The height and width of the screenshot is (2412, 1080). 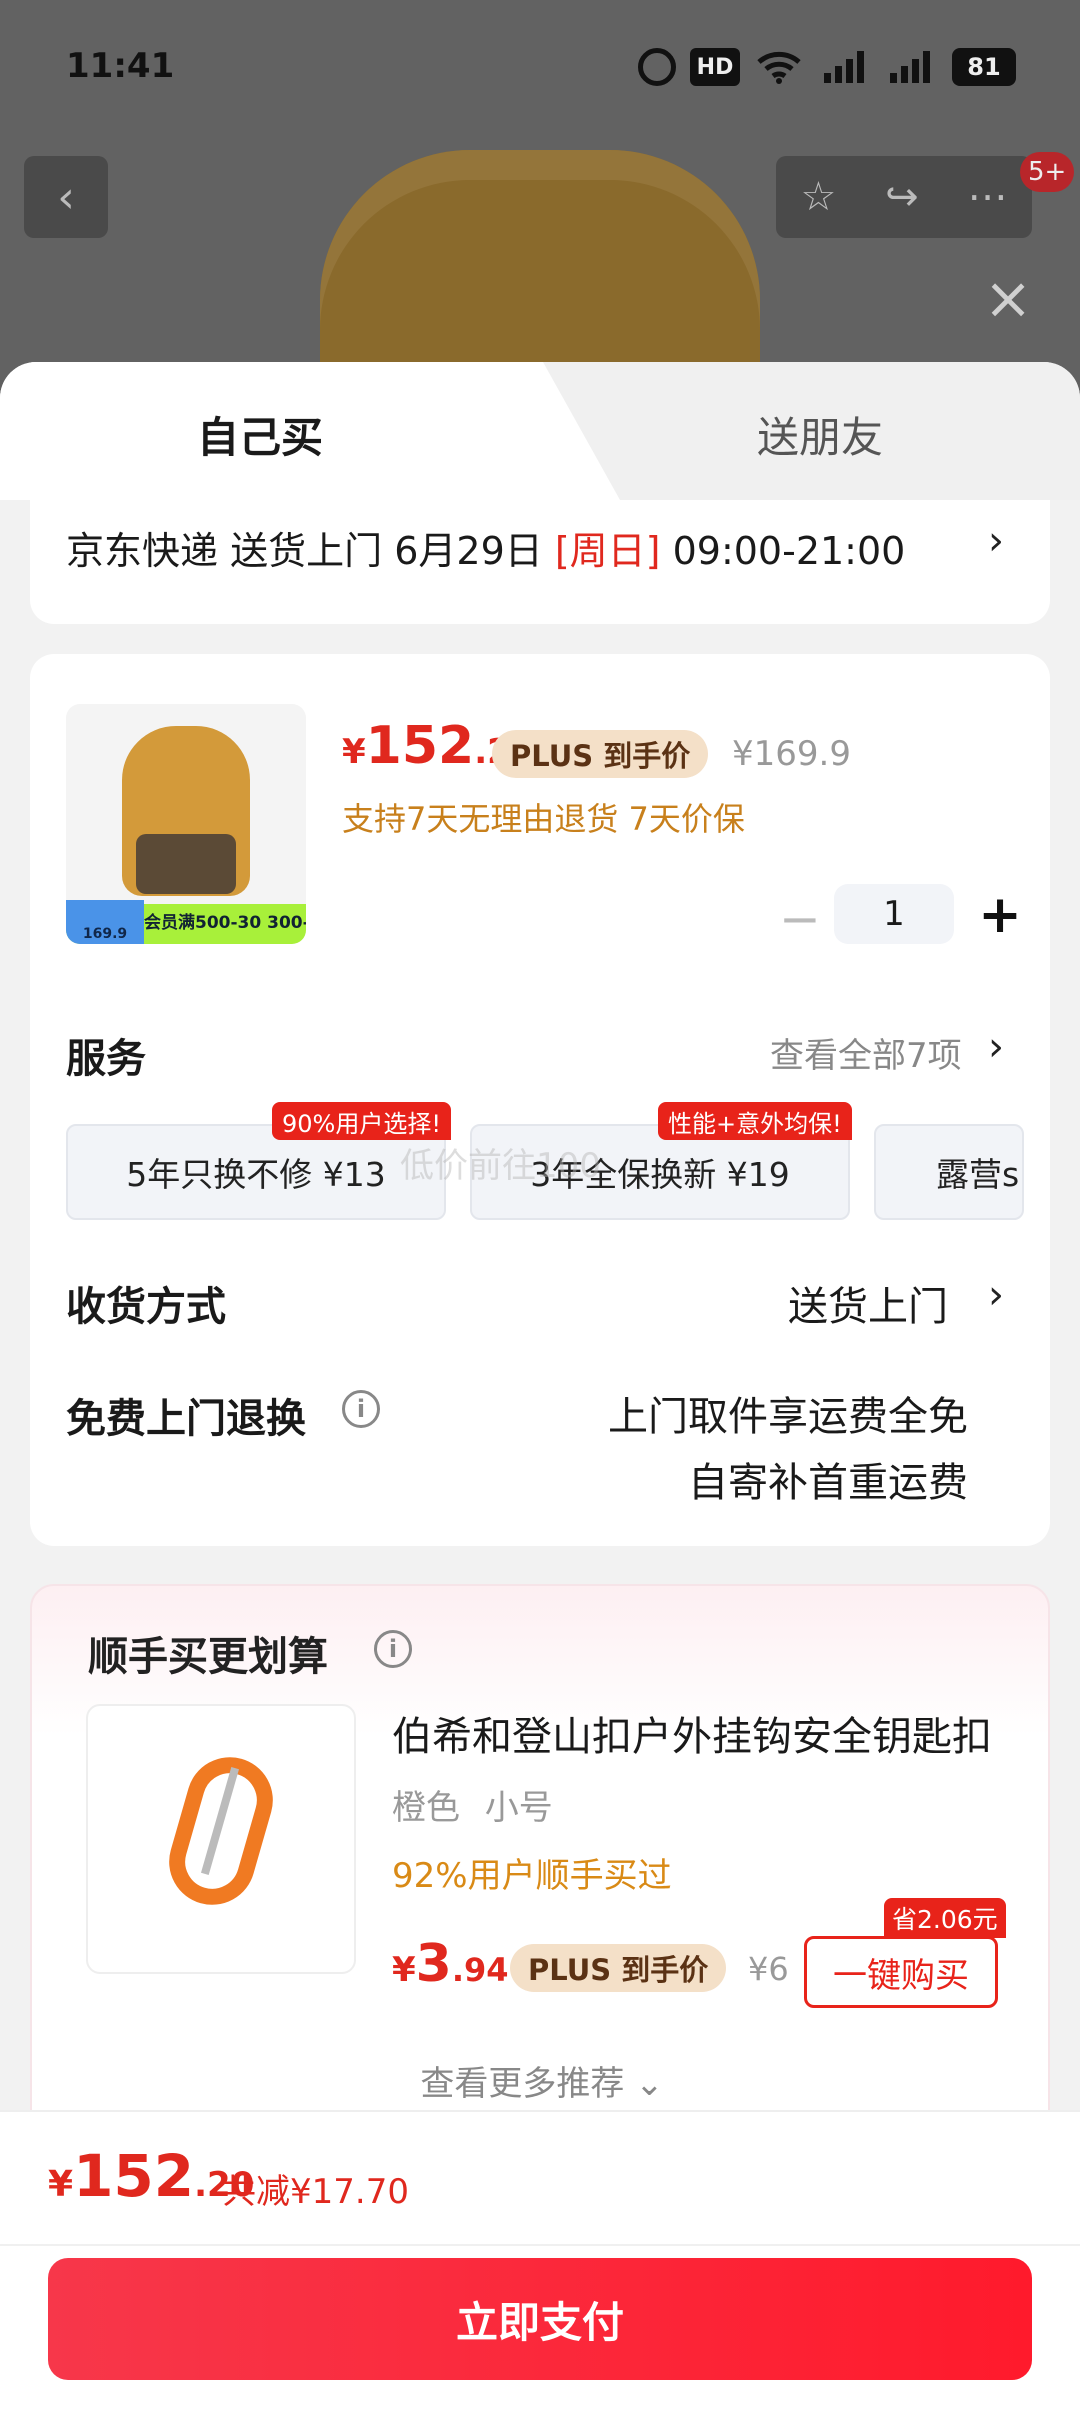 What do you see at coordinates (500, 1166) in the screenshot?
I see `watermark: 低价前往100` at bounding box center [500, 1166].